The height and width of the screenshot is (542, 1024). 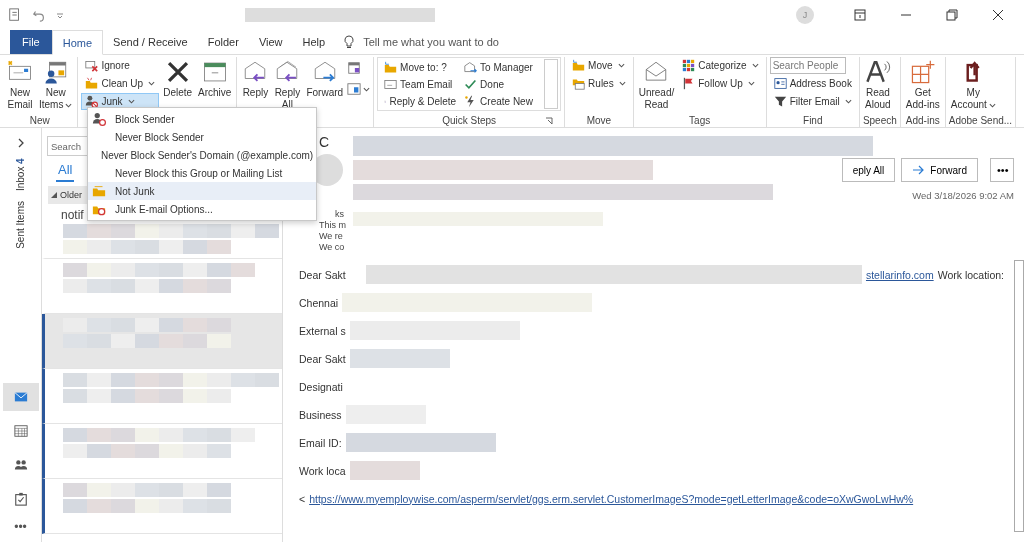 I want to click on checkmark-icon, so click(x=471, y=84).